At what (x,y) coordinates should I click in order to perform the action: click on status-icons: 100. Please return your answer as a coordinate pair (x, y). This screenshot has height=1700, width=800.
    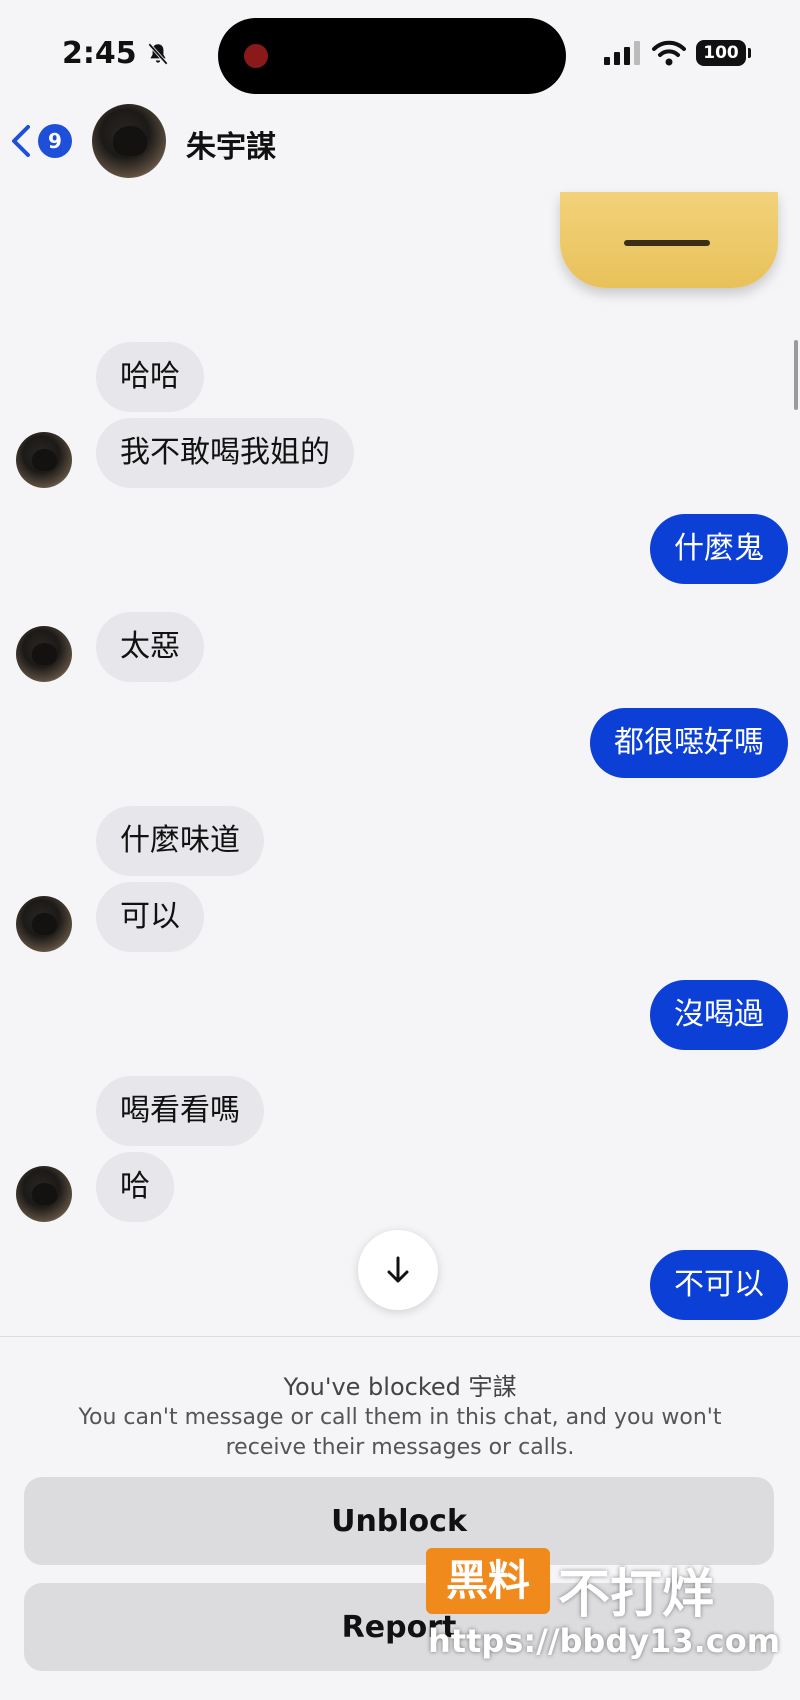
    Looking at the image, I should click on (677, 53).